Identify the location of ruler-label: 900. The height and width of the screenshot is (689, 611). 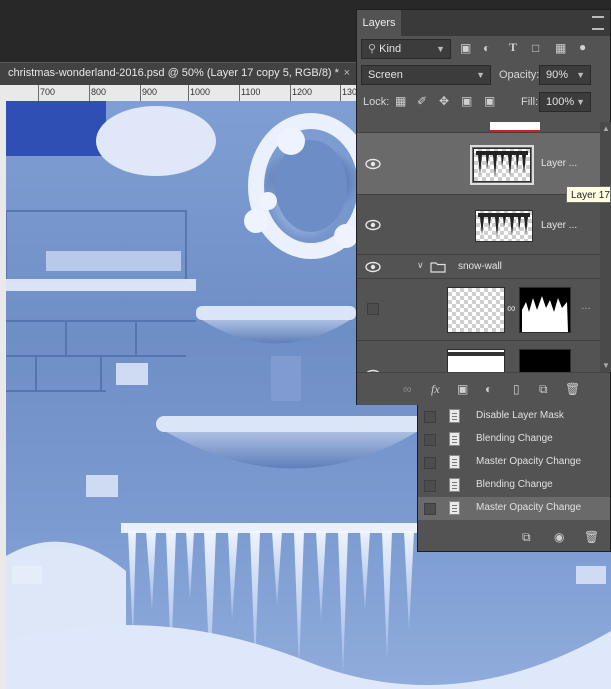
(150, 92).